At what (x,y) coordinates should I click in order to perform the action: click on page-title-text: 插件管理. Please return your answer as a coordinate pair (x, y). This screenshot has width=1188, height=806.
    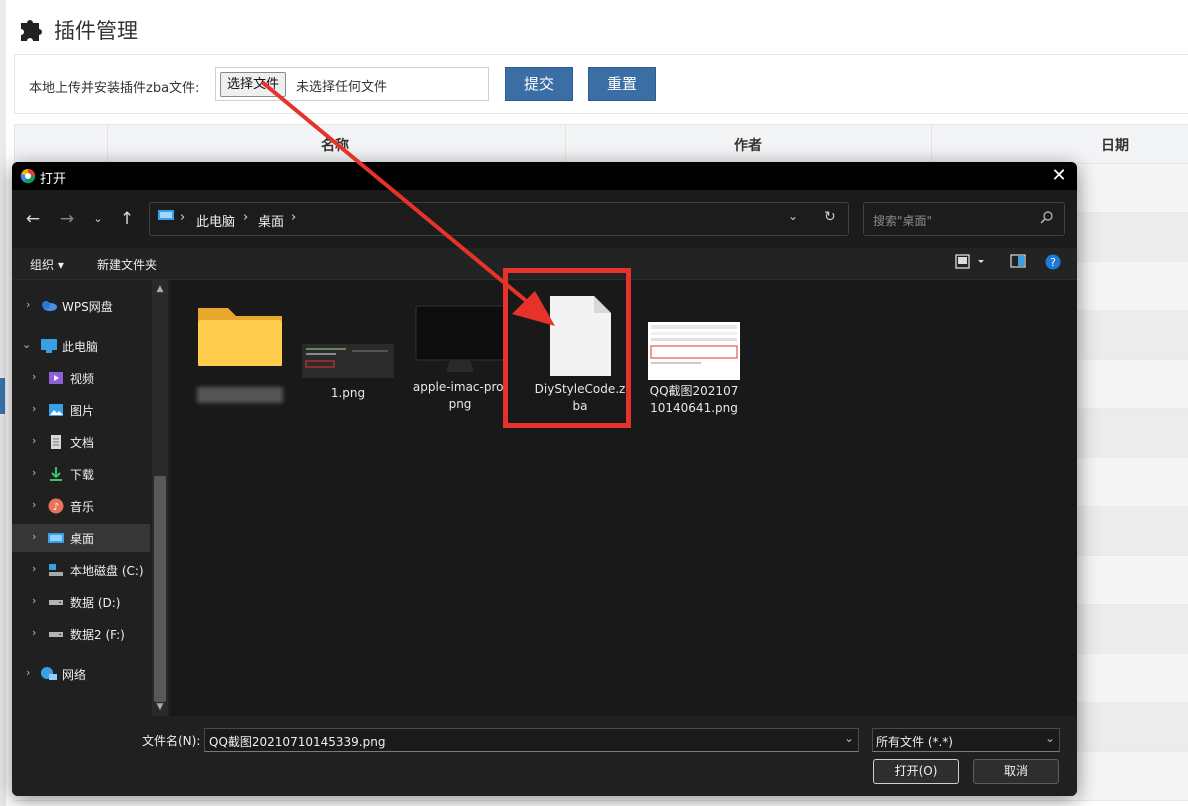
    Looking at the image, I should click on (96, 31).